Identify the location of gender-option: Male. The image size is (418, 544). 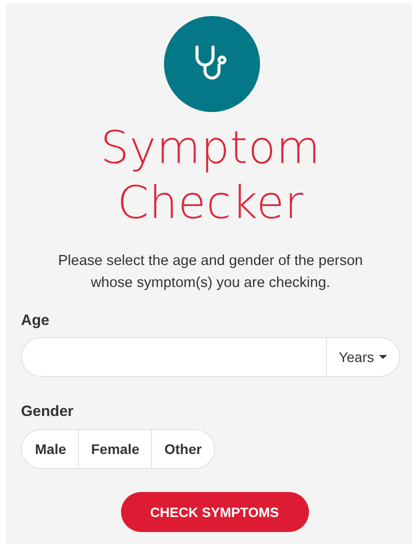
(50, 449).